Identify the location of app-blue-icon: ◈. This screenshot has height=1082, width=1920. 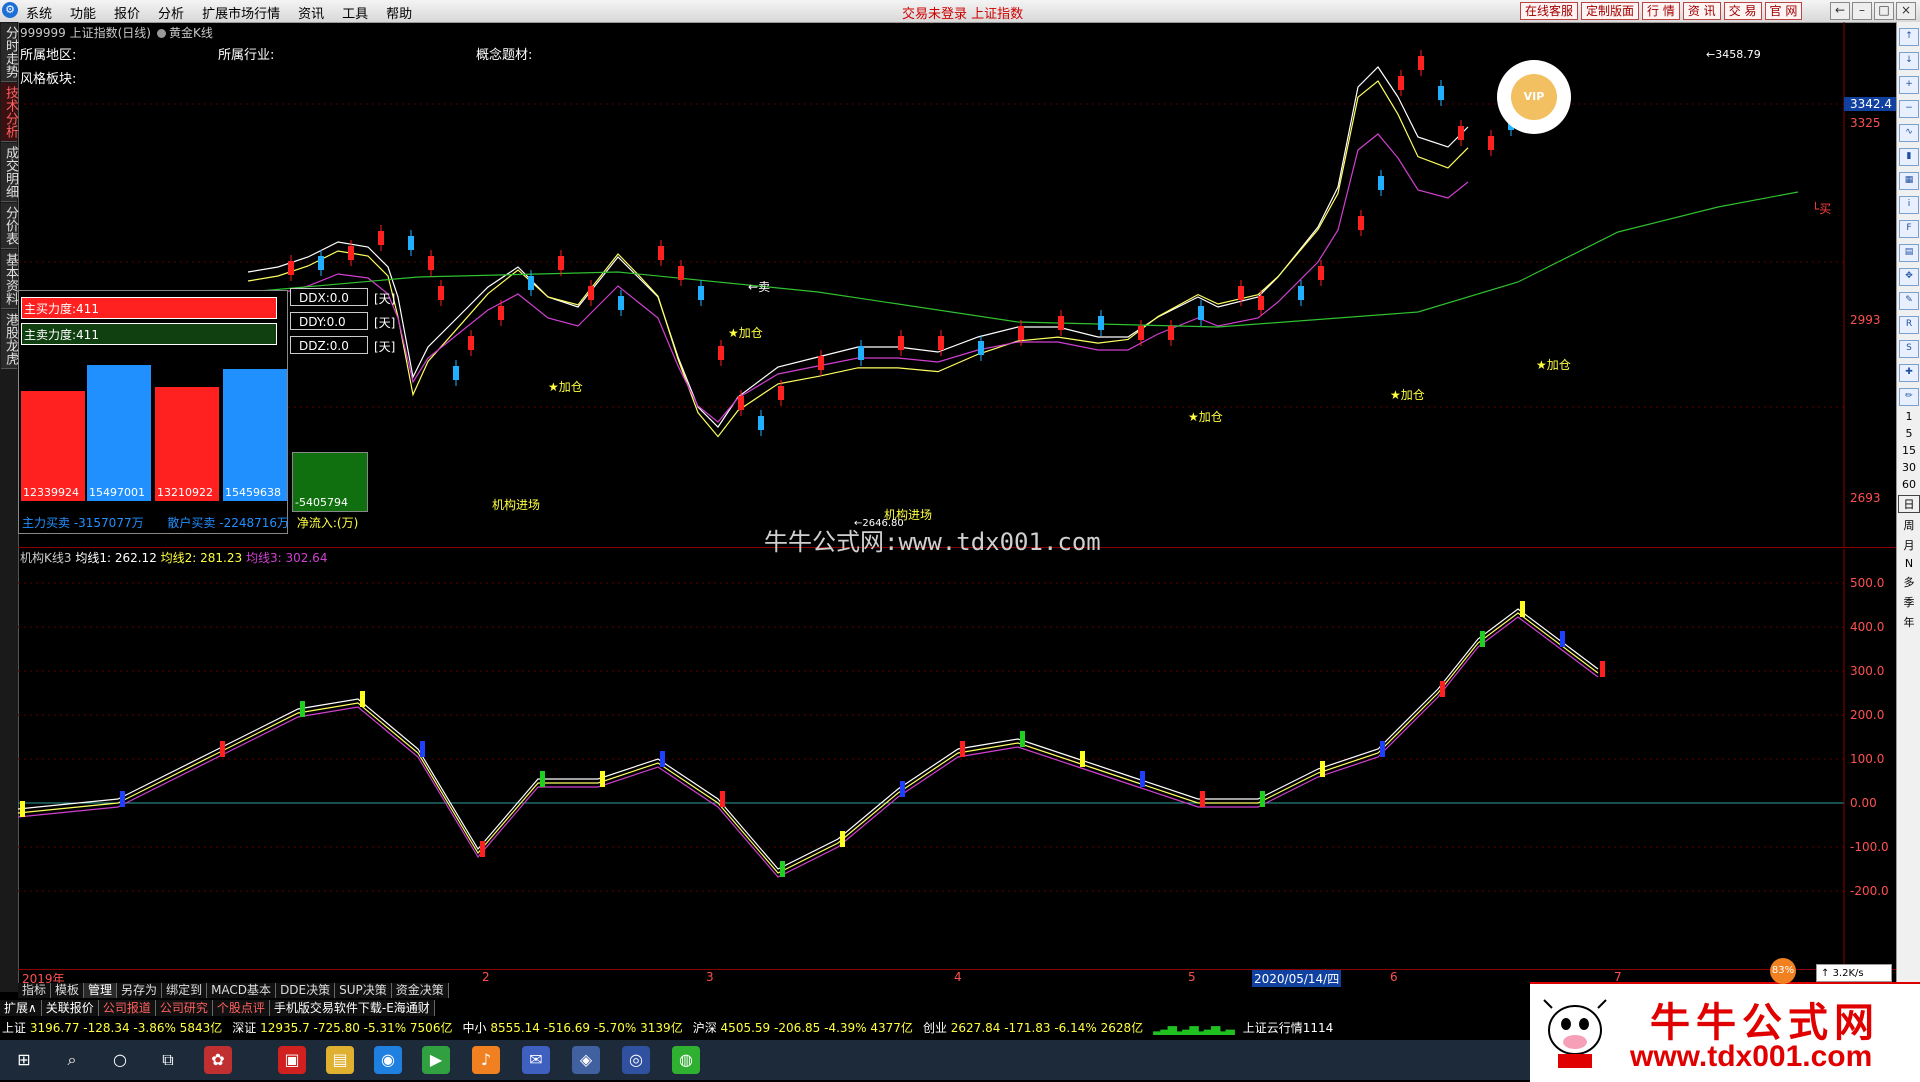
(586, 1060).